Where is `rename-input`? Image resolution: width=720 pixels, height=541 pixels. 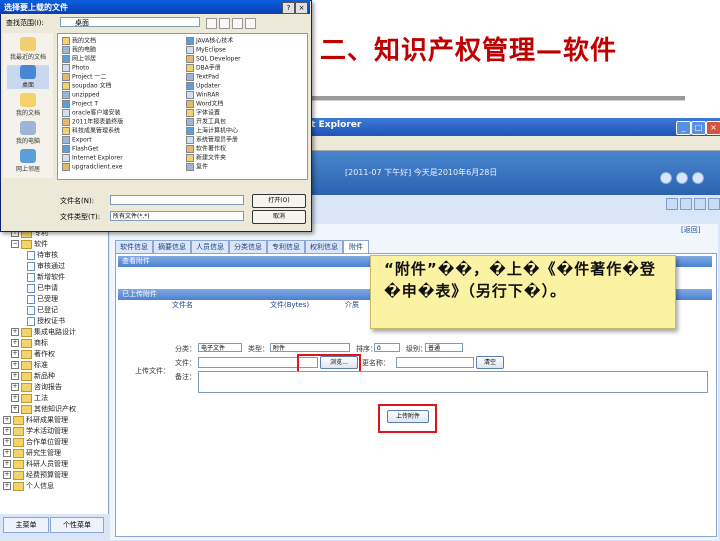
rename-input is located at coordinates (435, 362).